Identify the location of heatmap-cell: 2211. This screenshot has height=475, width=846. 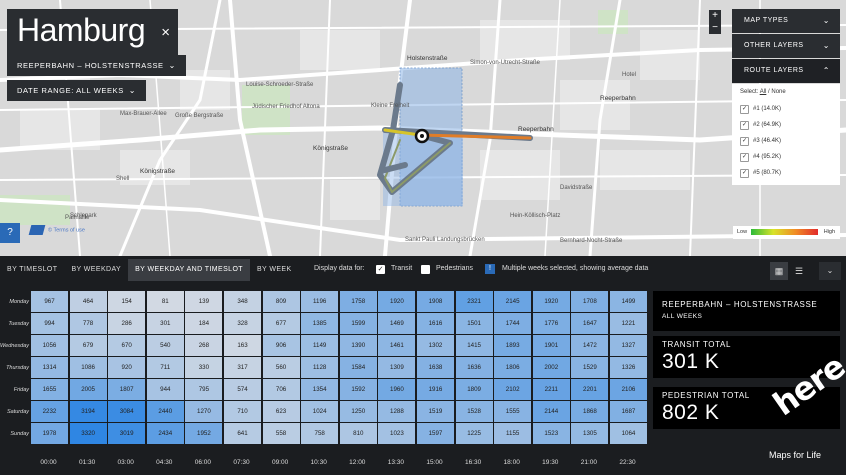
(551, 389).